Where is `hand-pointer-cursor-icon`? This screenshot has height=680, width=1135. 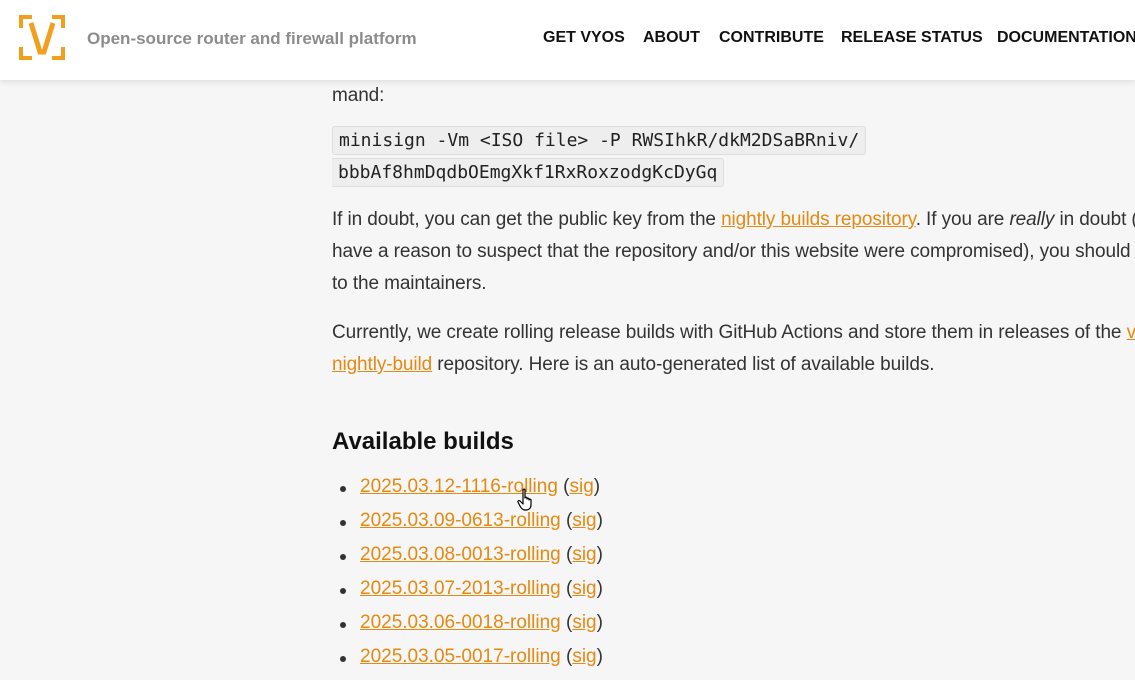
hand-pointer-cursor-icon is located at coordinates (524, 499).